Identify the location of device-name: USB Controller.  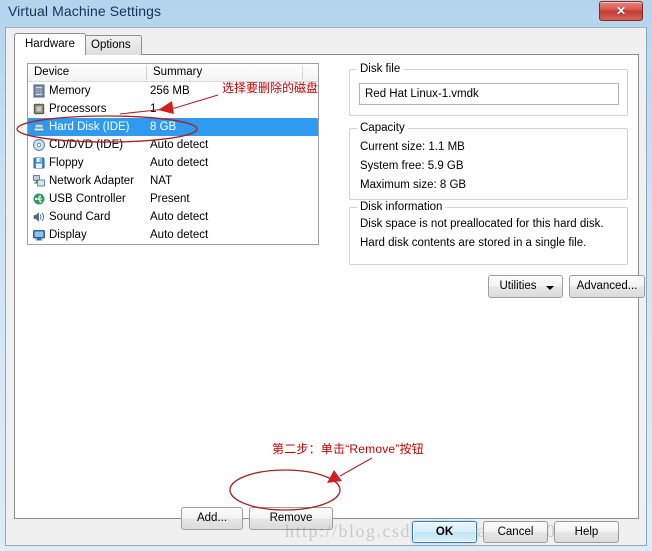
(87, 199).